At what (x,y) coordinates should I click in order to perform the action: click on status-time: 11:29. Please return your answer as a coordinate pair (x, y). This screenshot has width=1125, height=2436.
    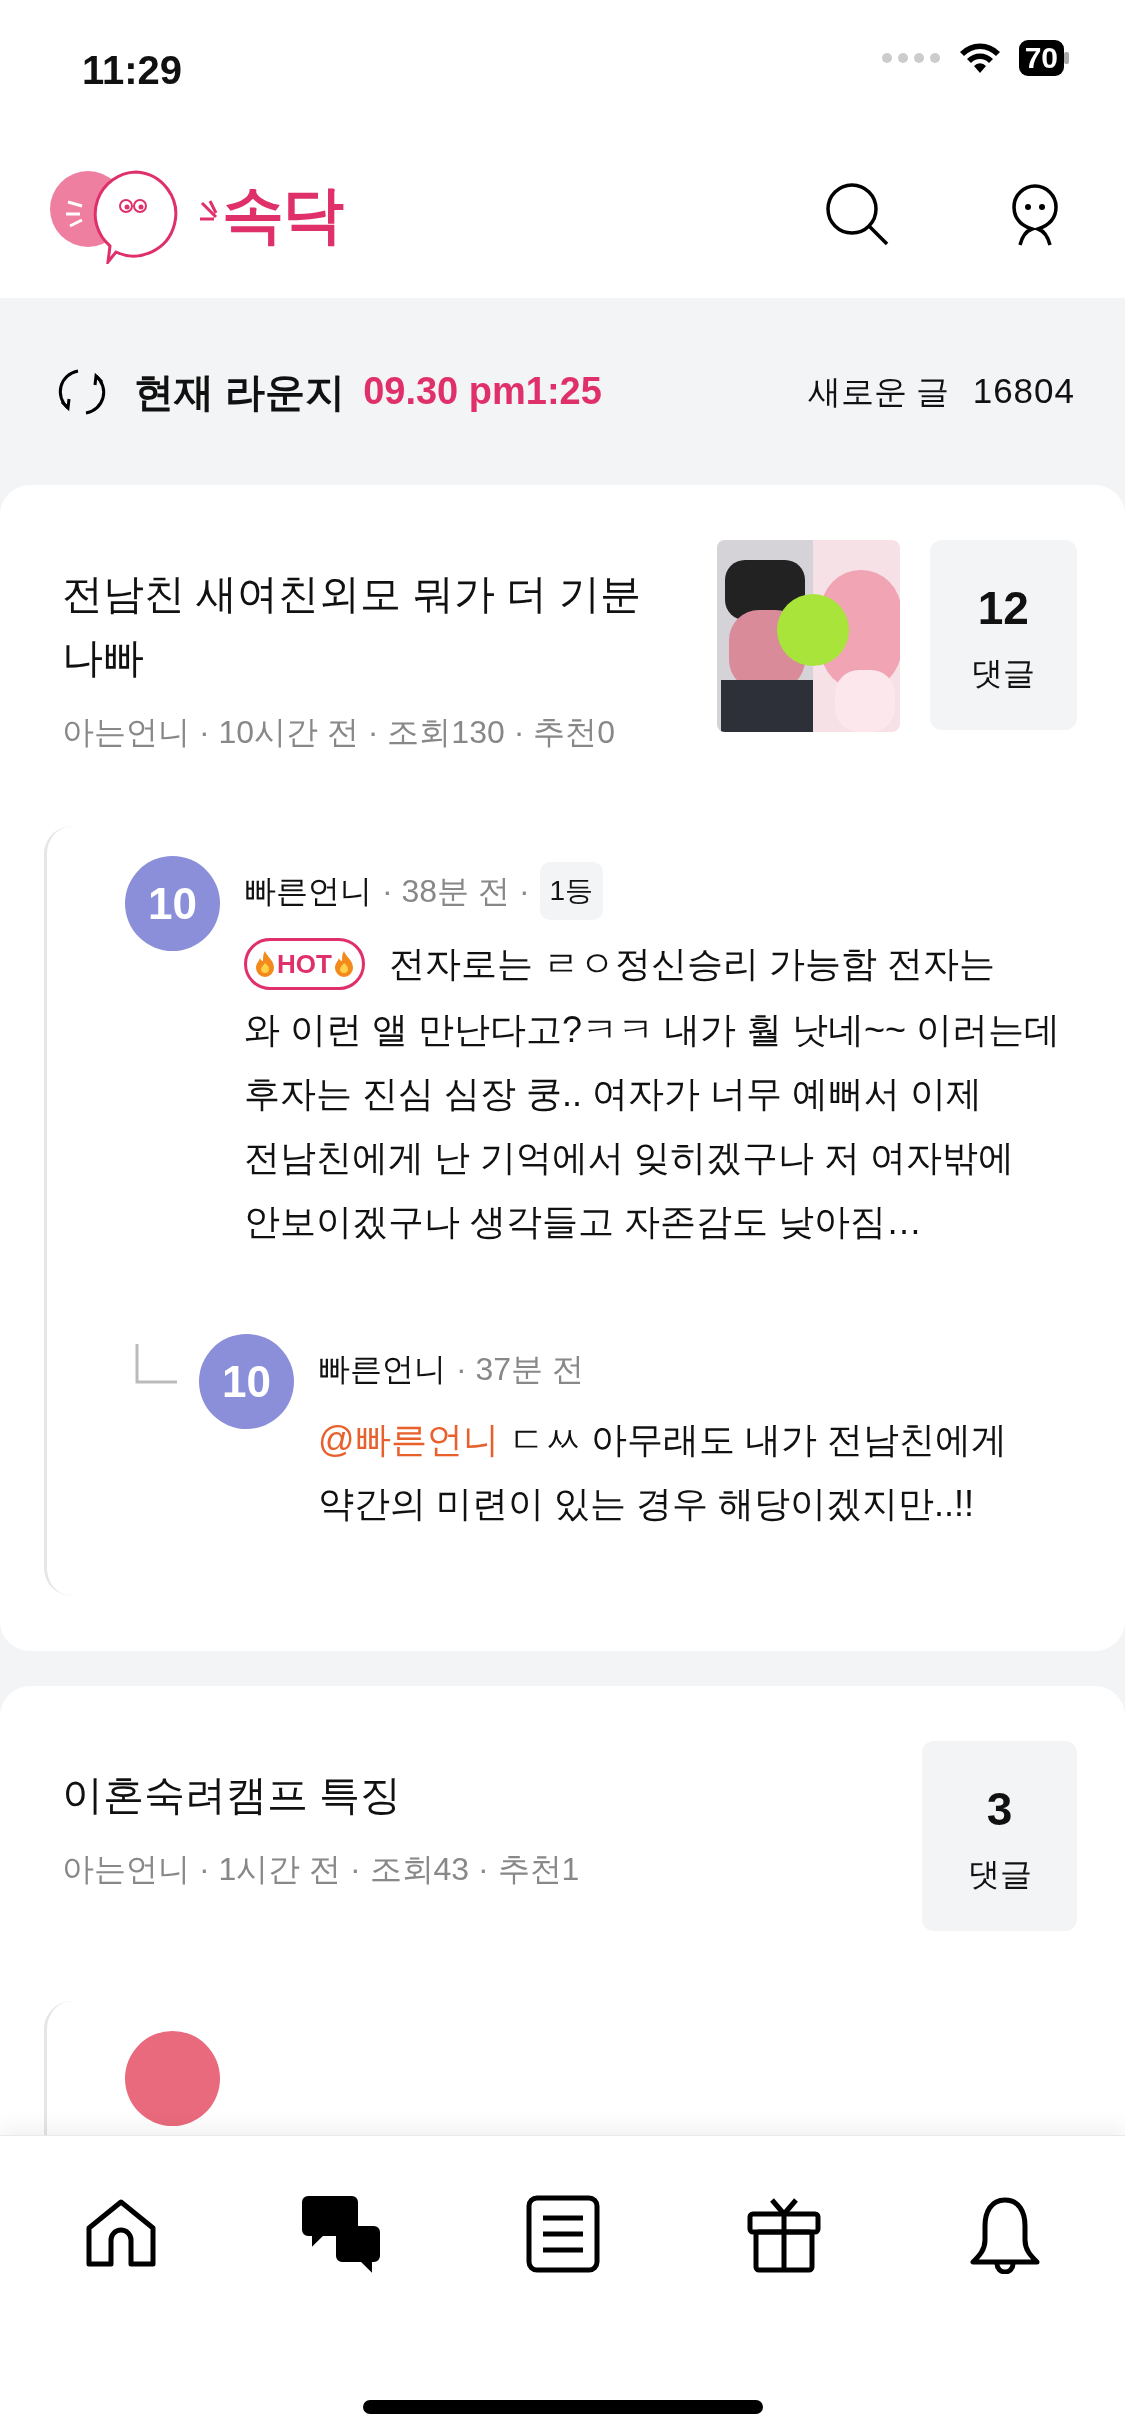
    Looking at the image, I should click on (132, 70).